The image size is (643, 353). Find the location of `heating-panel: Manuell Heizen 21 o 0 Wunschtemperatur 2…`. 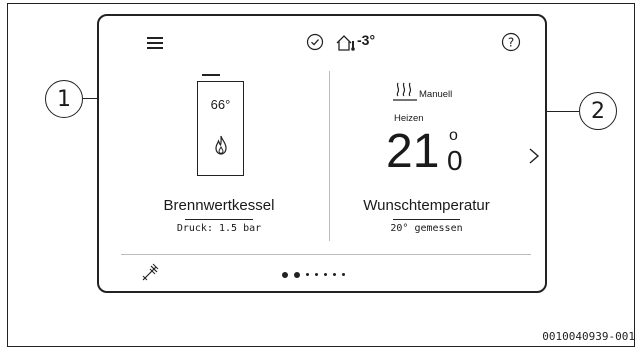

heating-panel: Manuell Heizen 21 o 0 Wunschtemperatur 2… is located at coordinates (429, 156).